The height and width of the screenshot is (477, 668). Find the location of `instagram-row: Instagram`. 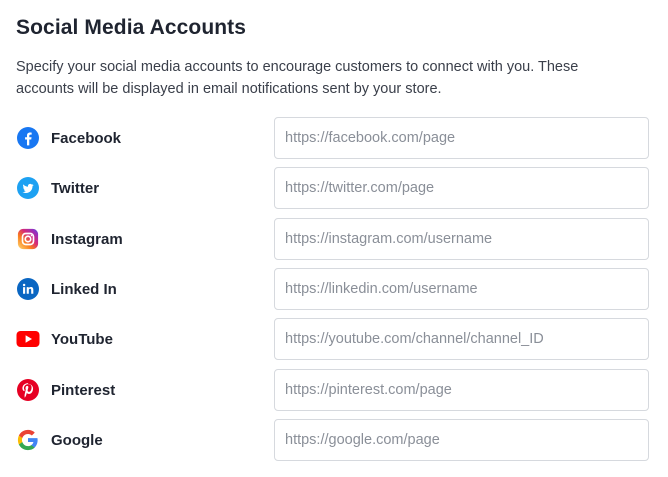

instagram-row: Instagram is located at coordinates (334, 239).